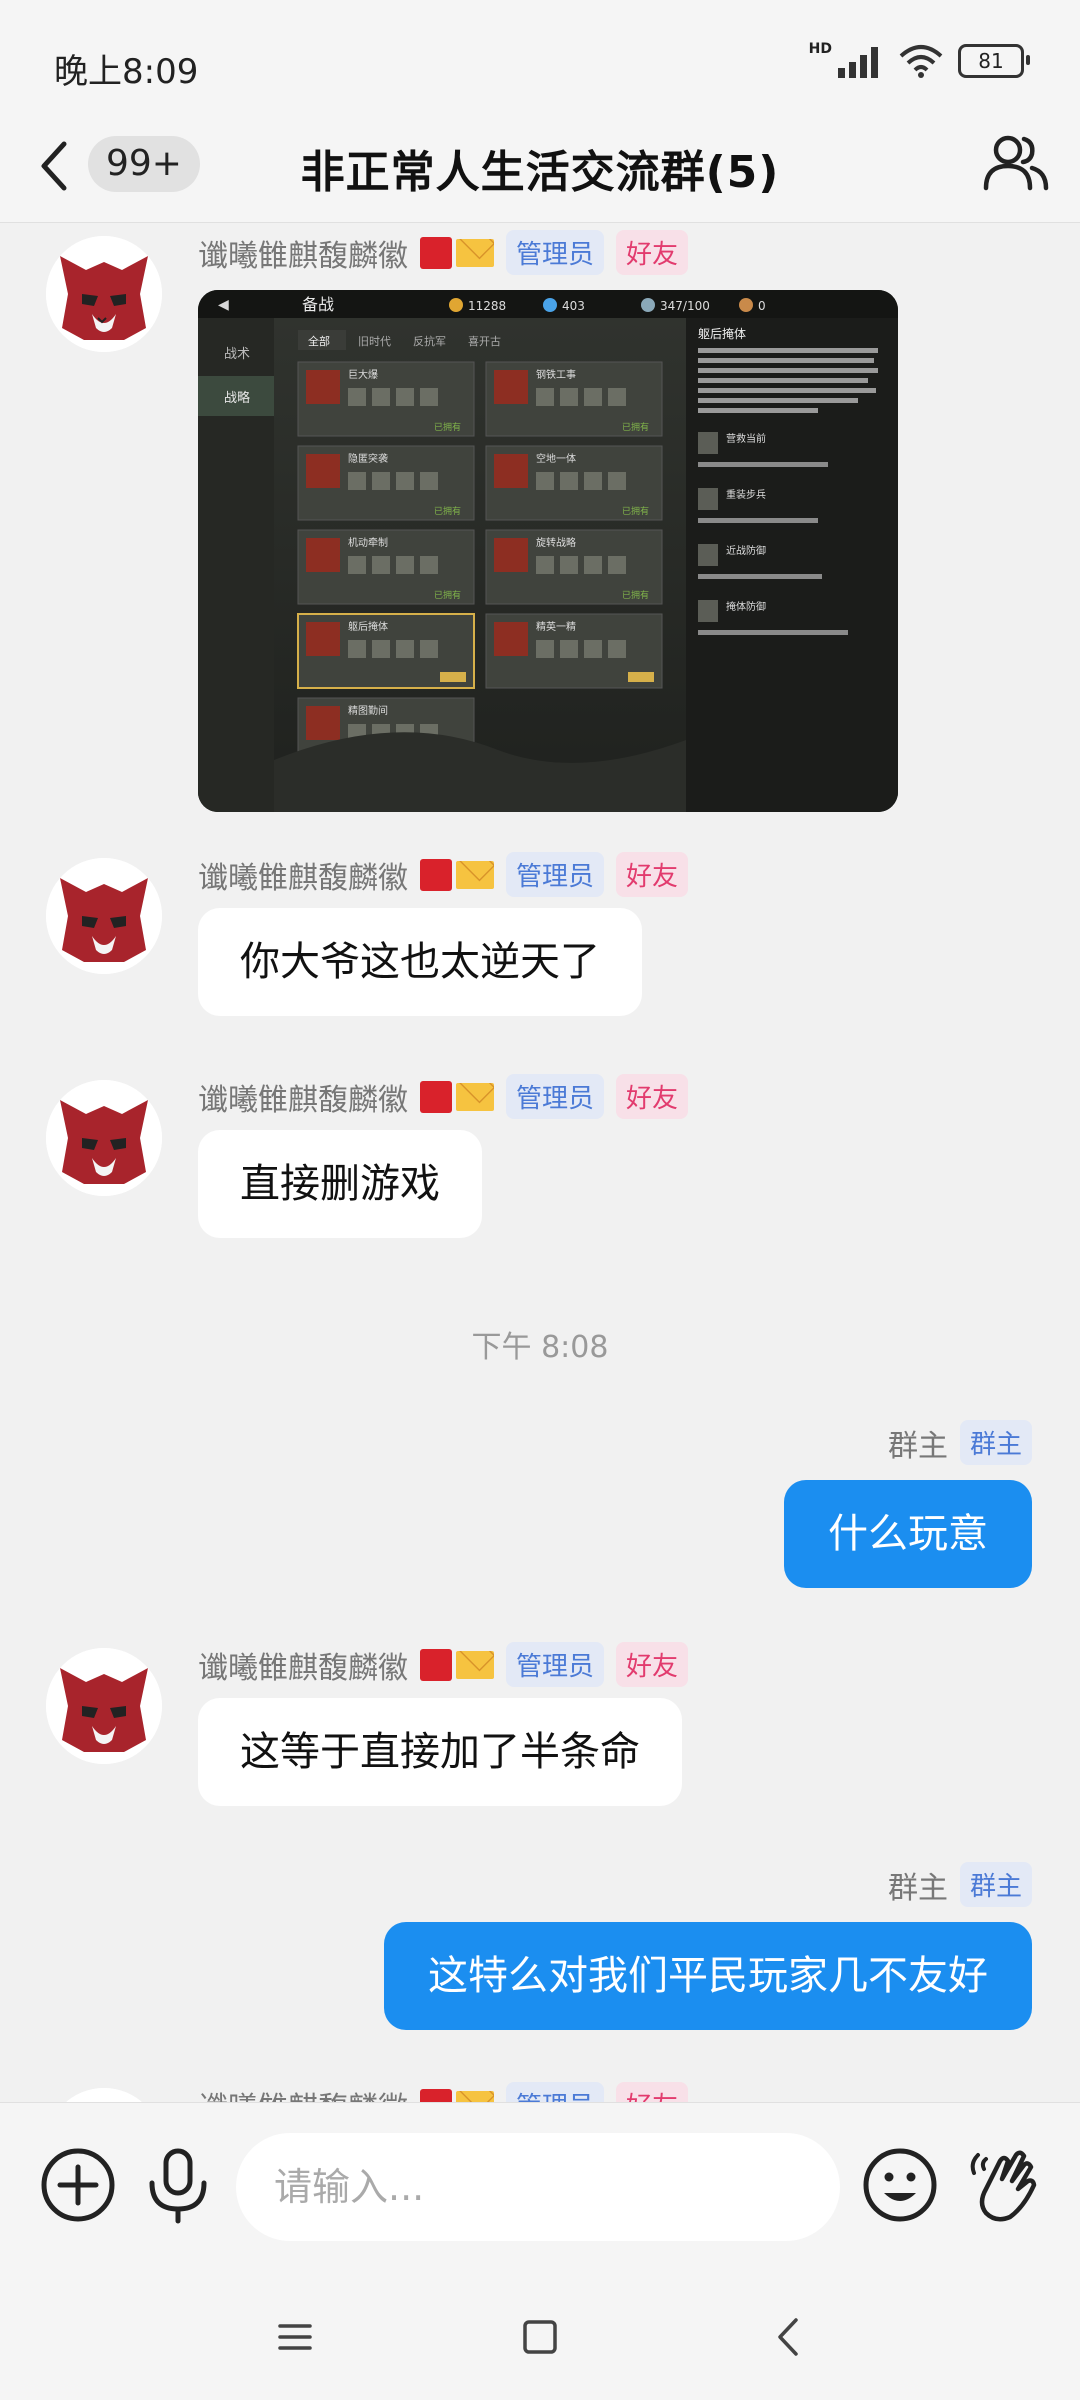 The image size is (1080, 2400). I want to click on message-input-container, so click(538, 2187).